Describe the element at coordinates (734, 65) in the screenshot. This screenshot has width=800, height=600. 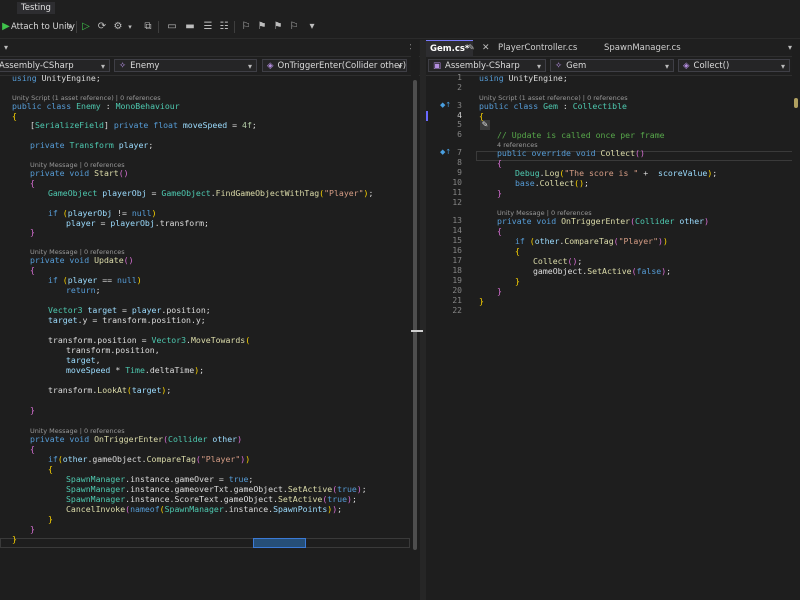
I see `member-dropdown: ◈ Collect() ▾` at that location.